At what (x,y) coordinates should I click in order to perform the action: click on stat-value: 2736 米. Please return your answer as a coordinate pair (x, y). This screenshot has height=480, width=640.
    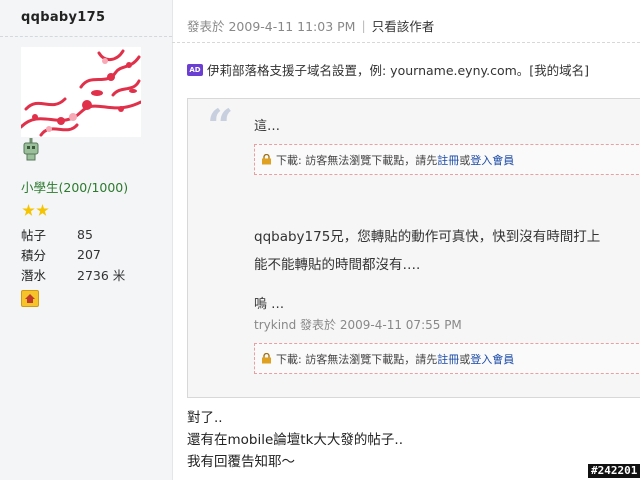
    Looking at the image, I should click on (101, 275).